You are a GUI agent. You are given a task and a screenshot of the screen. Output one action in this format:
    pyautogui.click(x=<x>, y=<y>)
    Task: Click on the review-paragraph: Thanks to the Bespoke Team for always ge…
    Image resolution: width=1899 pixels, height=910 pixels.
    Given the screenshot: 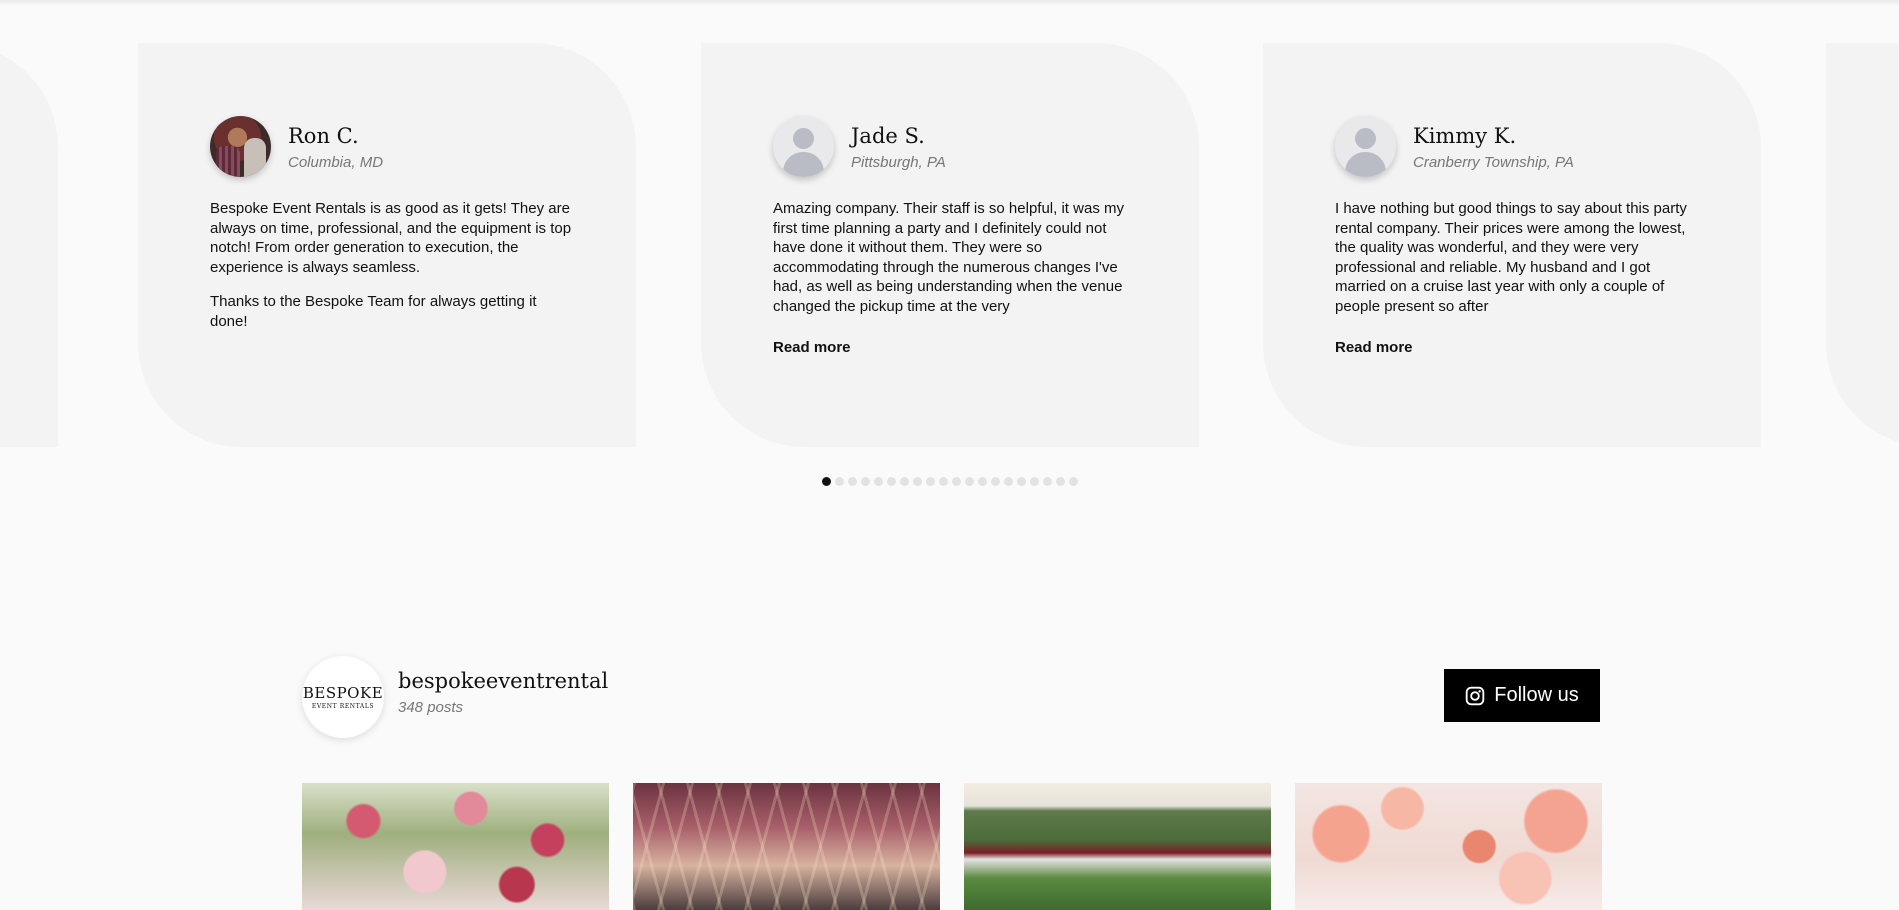 What is the action you would take?
    pyautogui.click(x=373, y=311)
    